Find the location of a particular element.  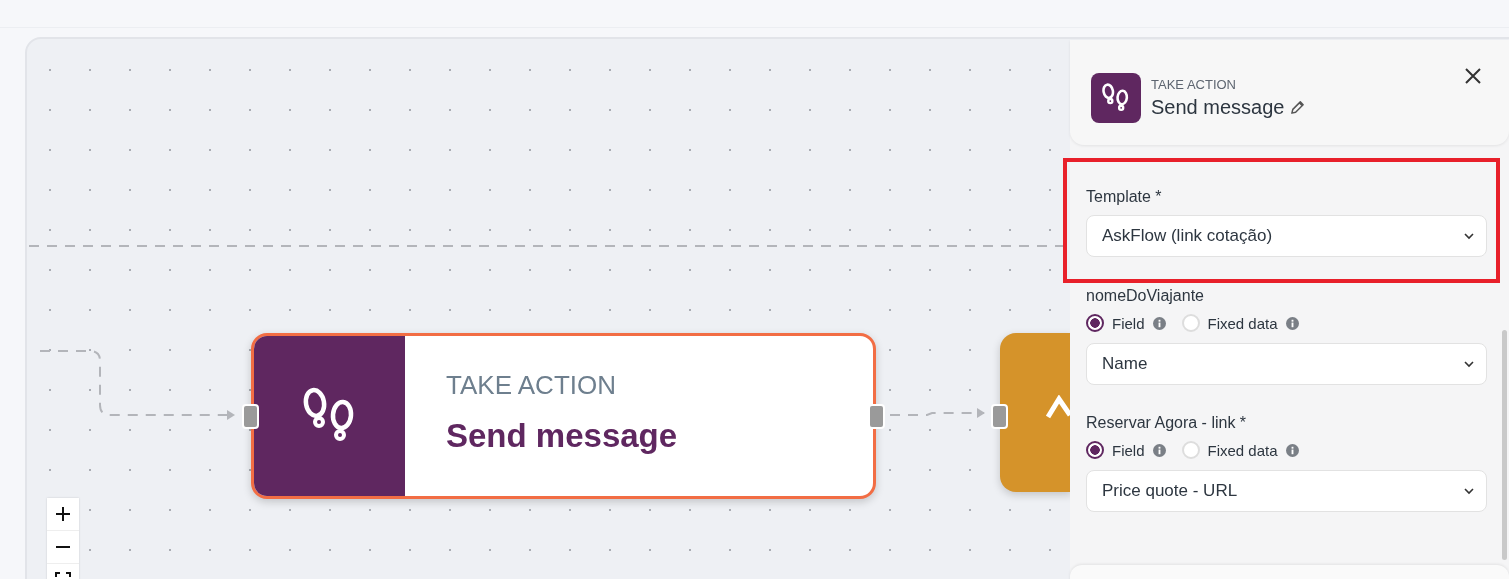

panel-title: Send message is located at coordinates (1218, 107).